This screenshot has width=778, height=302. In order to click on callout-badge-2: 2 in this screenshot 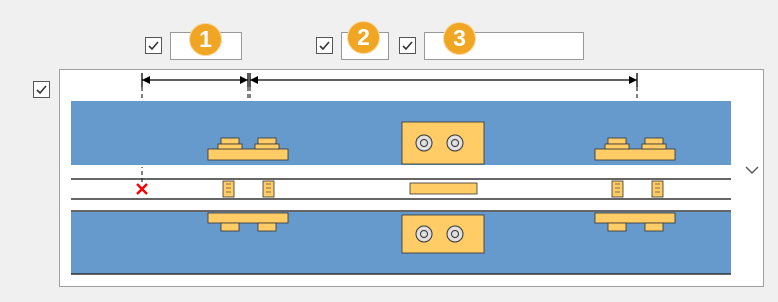, I will do `click(363, 37)`.